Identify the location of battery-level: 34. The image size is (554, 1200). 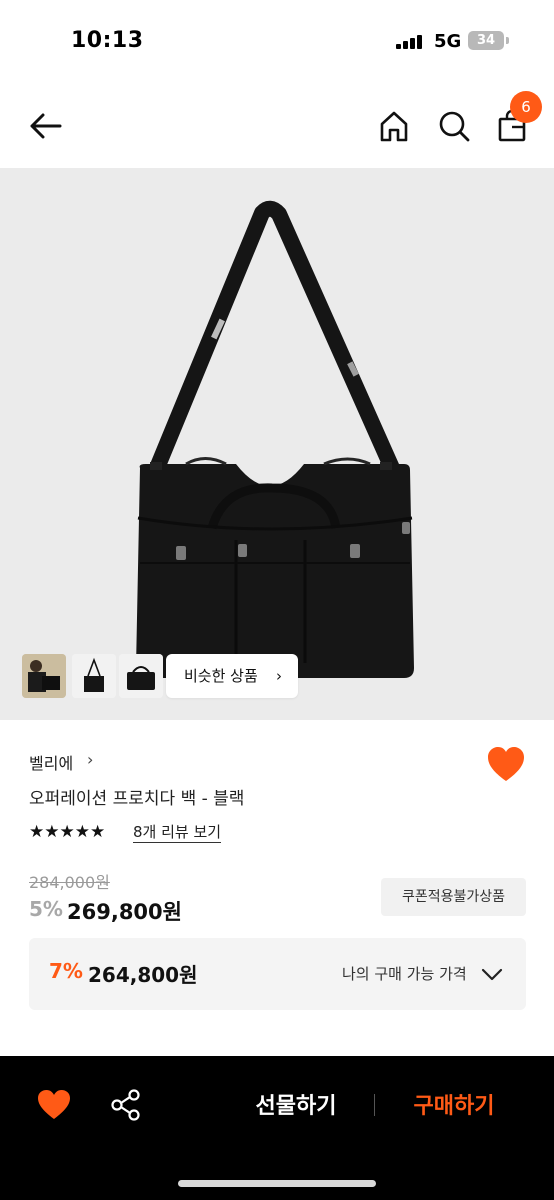
(486, 40).